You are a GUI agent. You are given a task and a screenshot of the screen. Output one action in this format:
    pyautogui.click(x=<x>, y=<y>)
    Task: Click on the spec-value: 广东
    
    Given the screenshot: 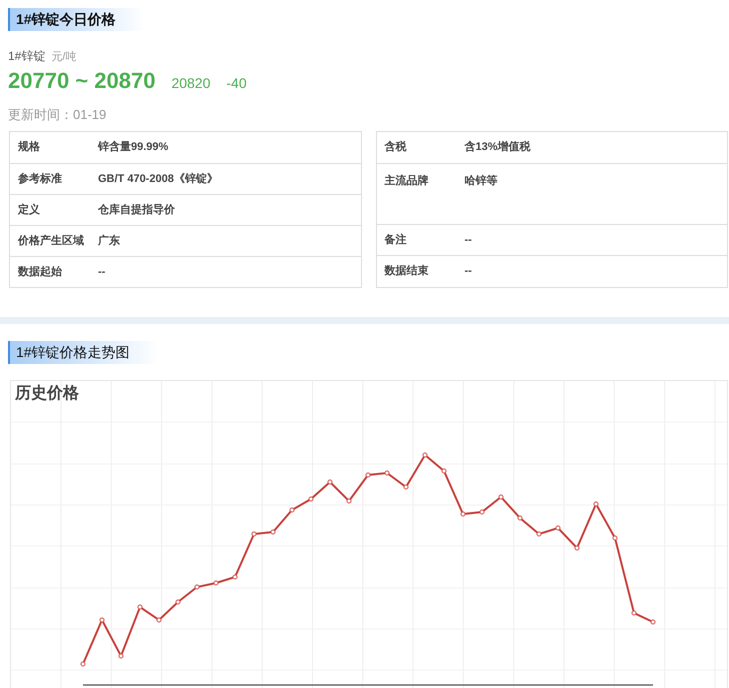 What is the action you would take?
    pyautogui.click(x=109, y=241)
    